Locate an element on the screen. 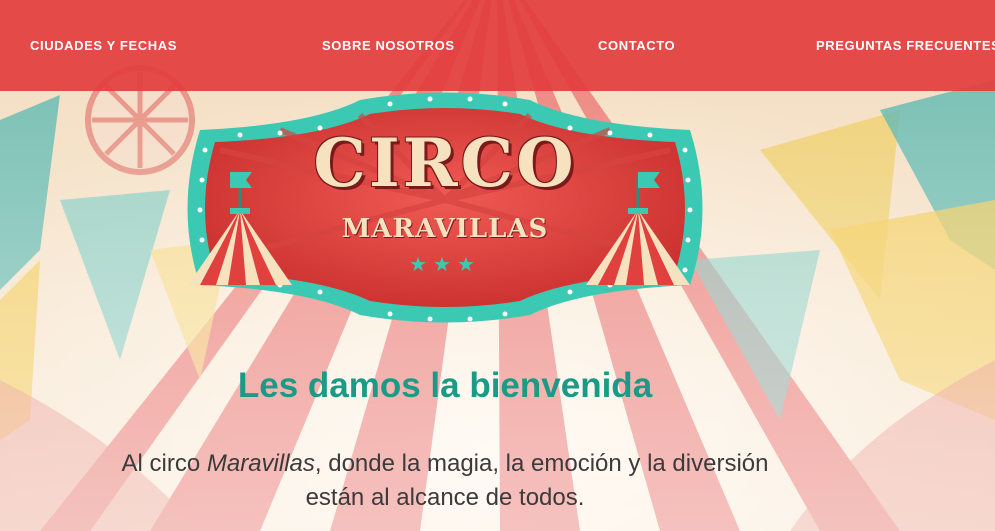  nav-contacto: CONTACTO is located at coordinates (636, 45).